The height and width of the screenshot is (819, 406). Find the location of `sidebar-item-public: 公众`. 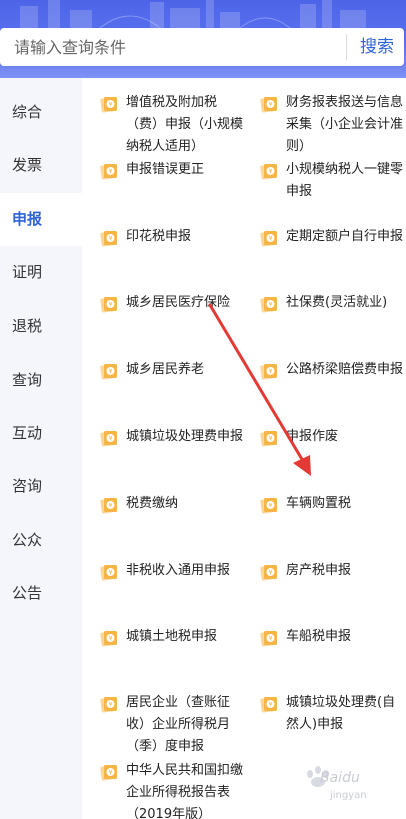

sidebar-item-public: 公众 is located at coordinates (41, 540).